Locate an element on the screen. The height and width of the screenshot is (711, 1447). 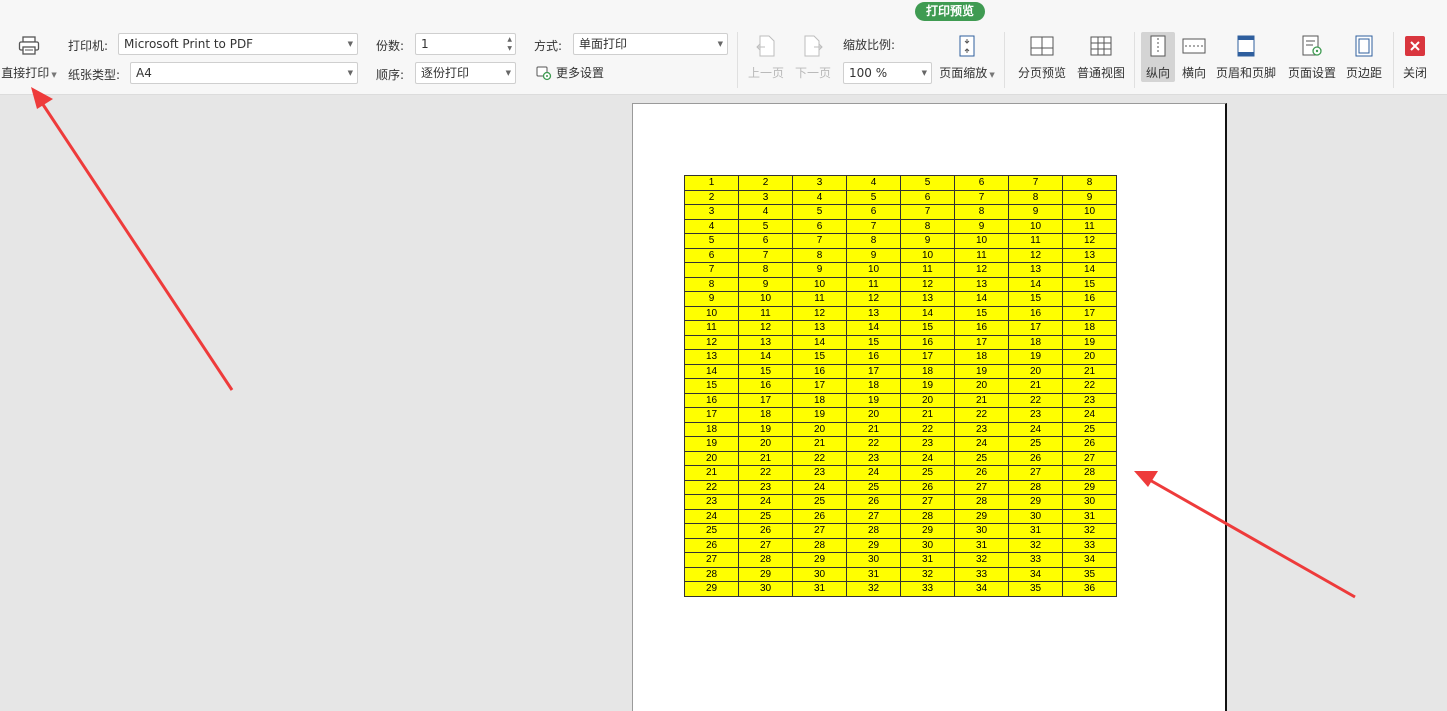
mode-label: 方式: is located at coordinates (548, 46).